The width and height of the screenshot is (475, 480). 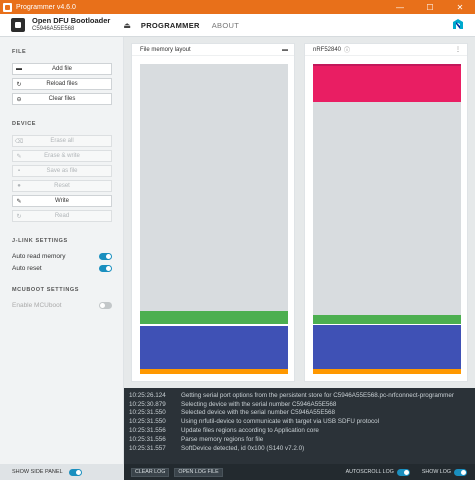 What do you see at coordinates (40, 241) in the screenshot?
I see `jlink-settings-title: J-LINK SETTINGS` at bounding box center [40, 241].